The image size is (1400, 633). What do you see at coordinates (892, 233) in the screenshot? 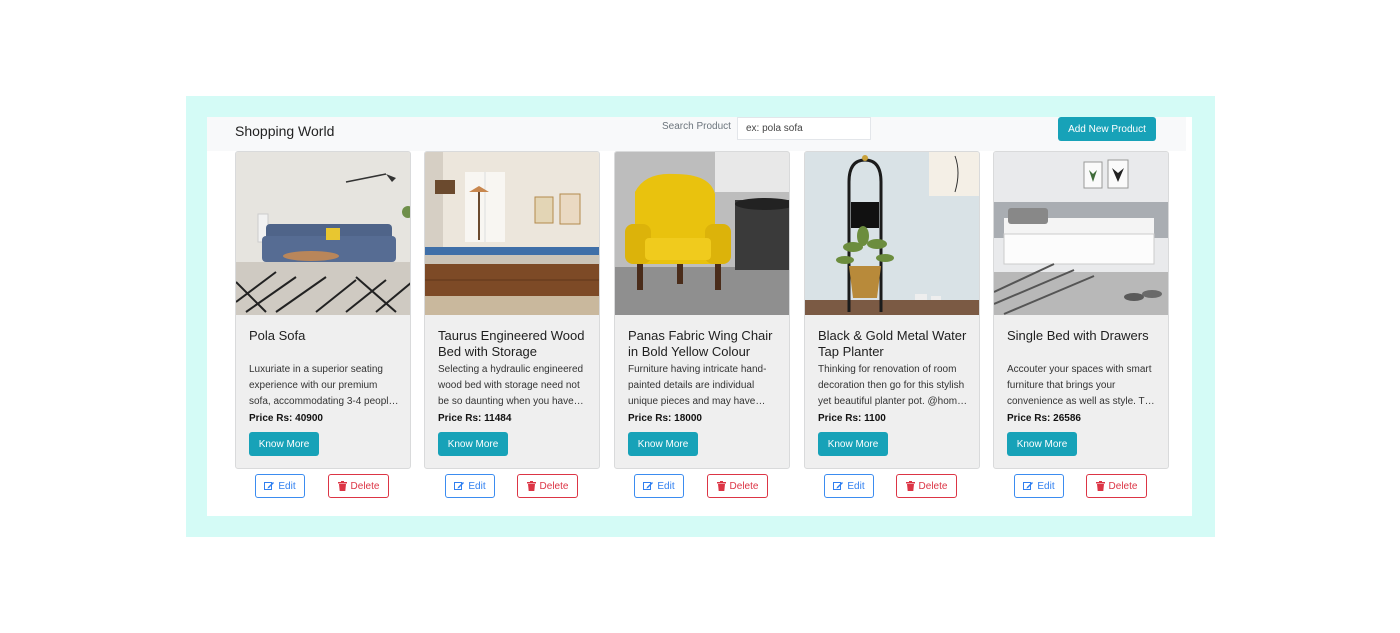
I see `product-image-planter` at bounding box center [892, 233].